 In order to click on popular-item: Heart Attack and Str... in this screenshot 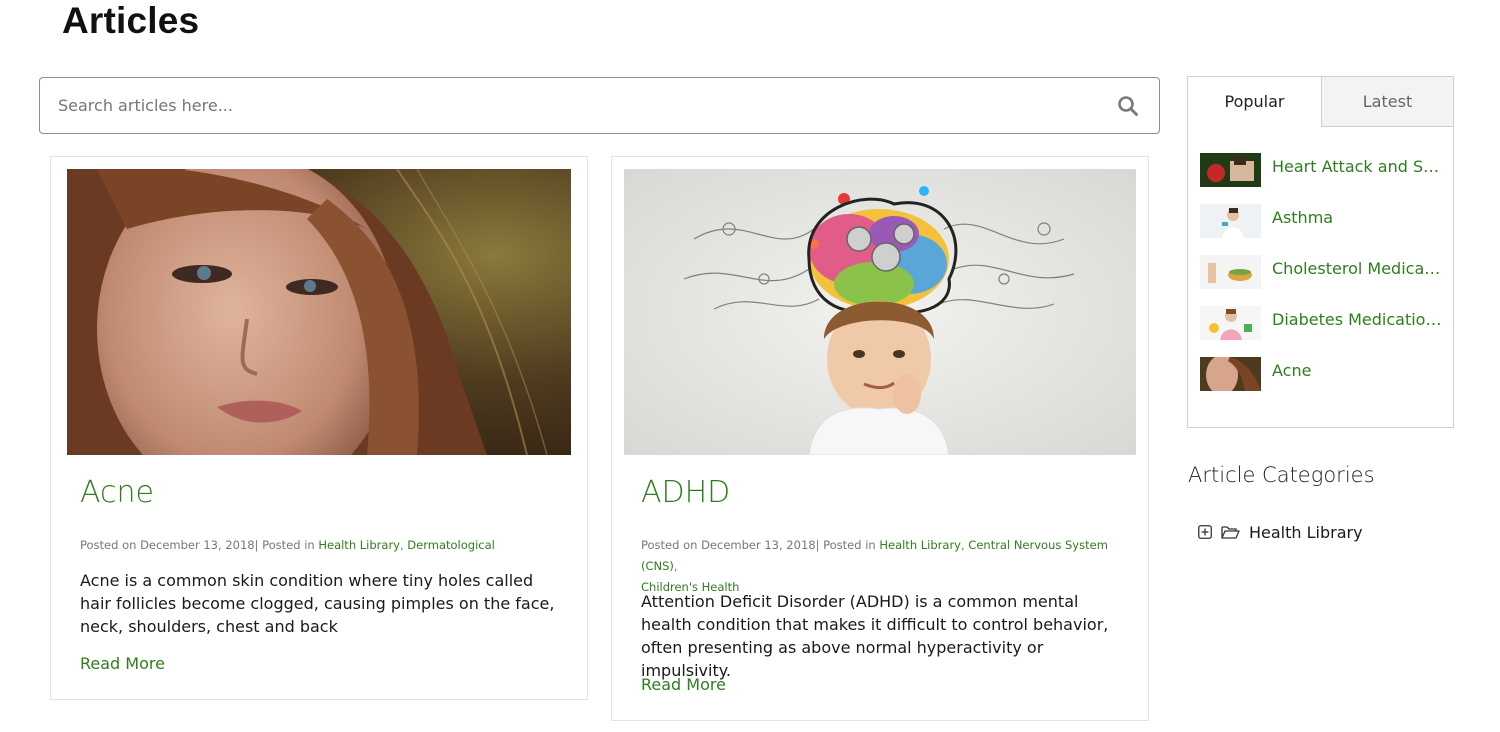, I will do `click(1325, 176)`.